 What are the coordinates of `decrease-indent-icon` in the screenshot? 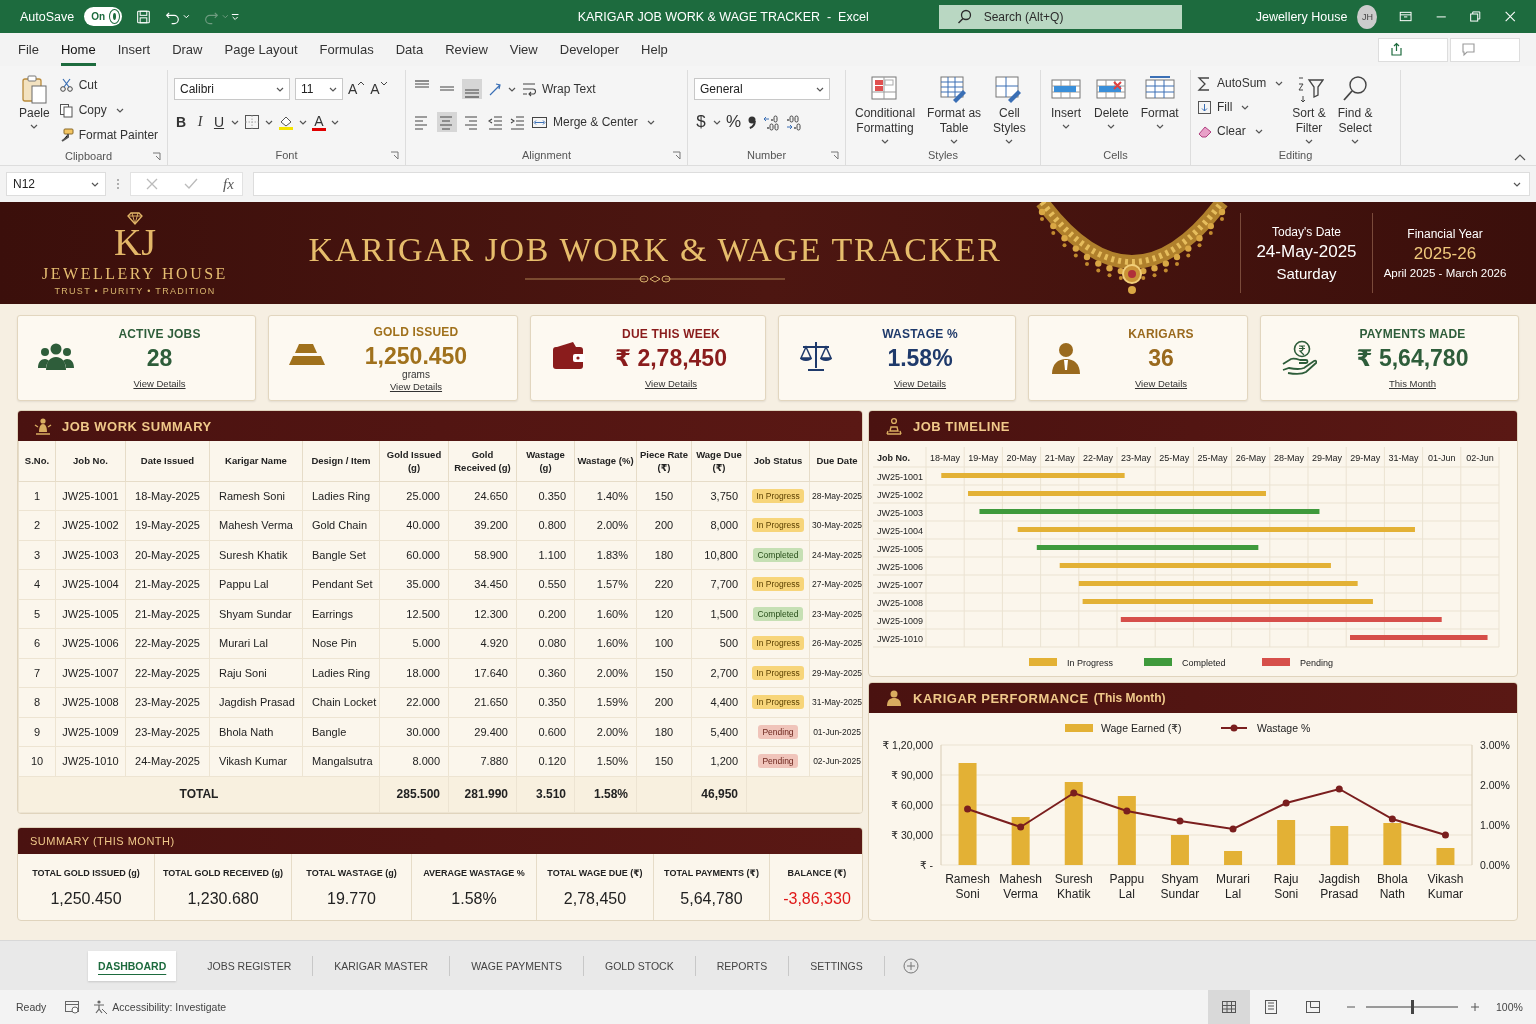 It's located at (495, 122).